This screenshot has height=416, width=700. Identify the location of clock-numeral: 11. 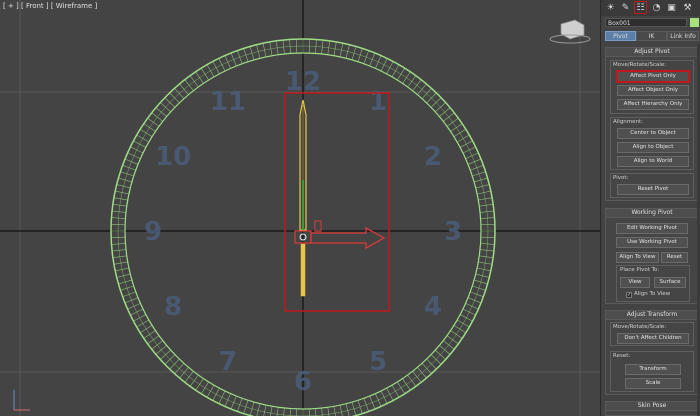
(228, 102).